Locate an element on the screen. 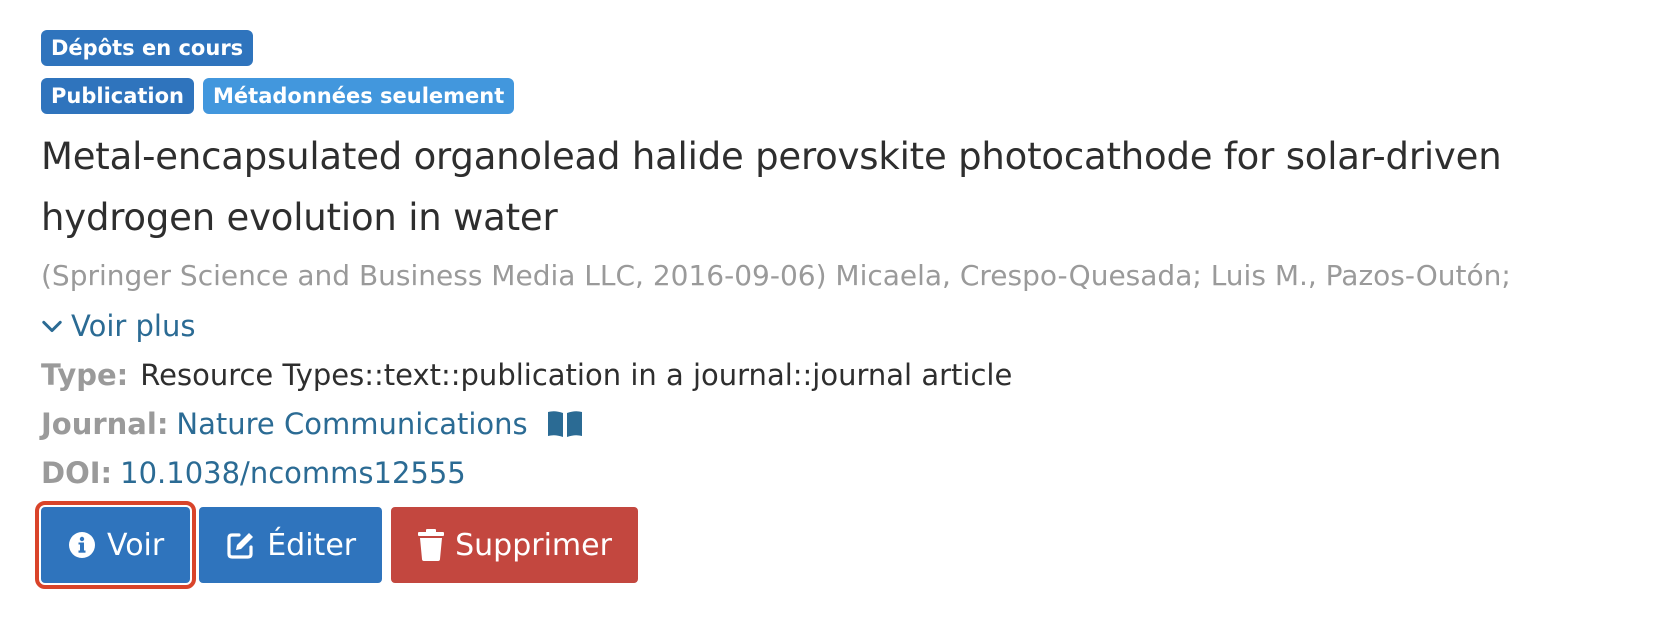  metadata-only-badge: Métadonnées seulement is located at coordinates (359, 96).